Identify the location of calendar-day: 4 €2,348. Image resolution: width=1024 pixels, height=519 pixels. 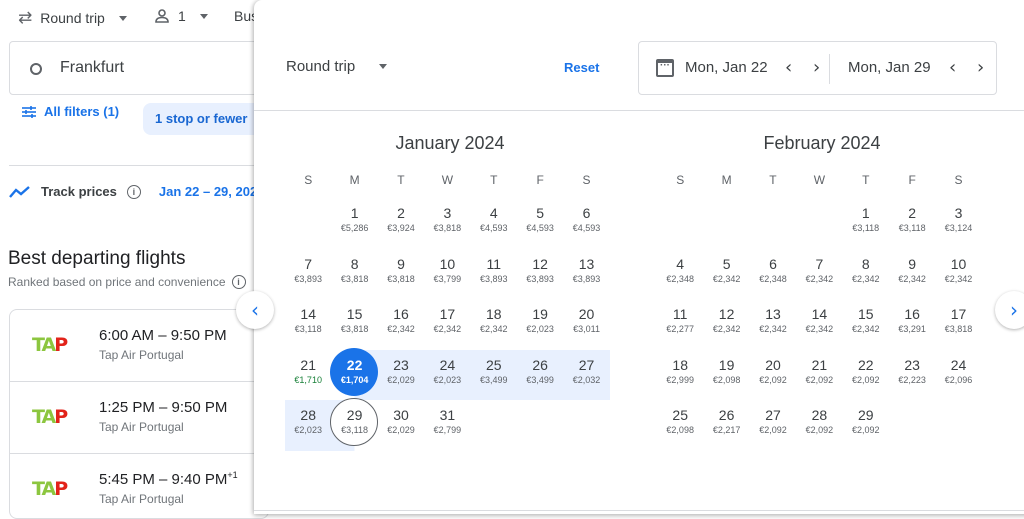
(680, 274).